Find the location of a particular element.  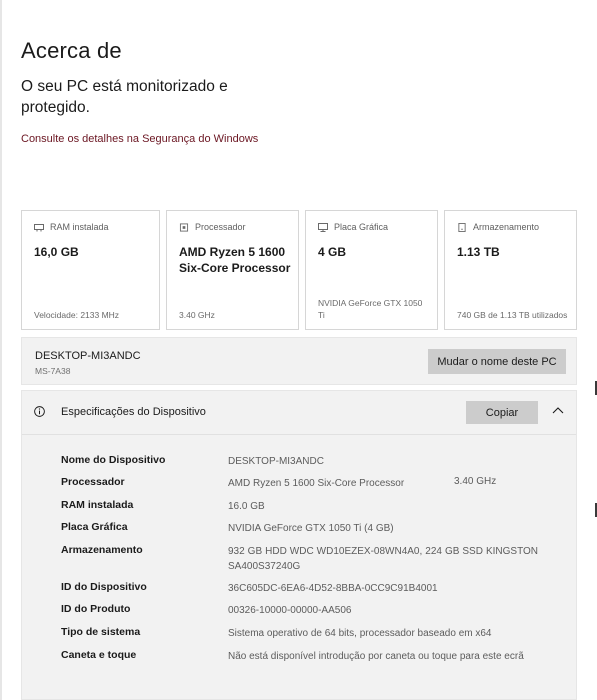

spec-value: 16.0 GB is located at coordinates (246, 506).